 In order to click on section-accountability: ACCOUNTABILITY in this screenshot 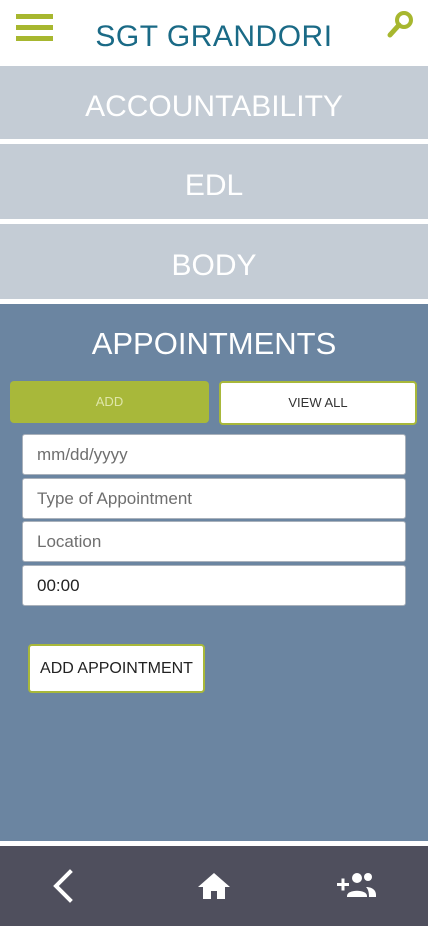, I will do `click(214, 102)`.